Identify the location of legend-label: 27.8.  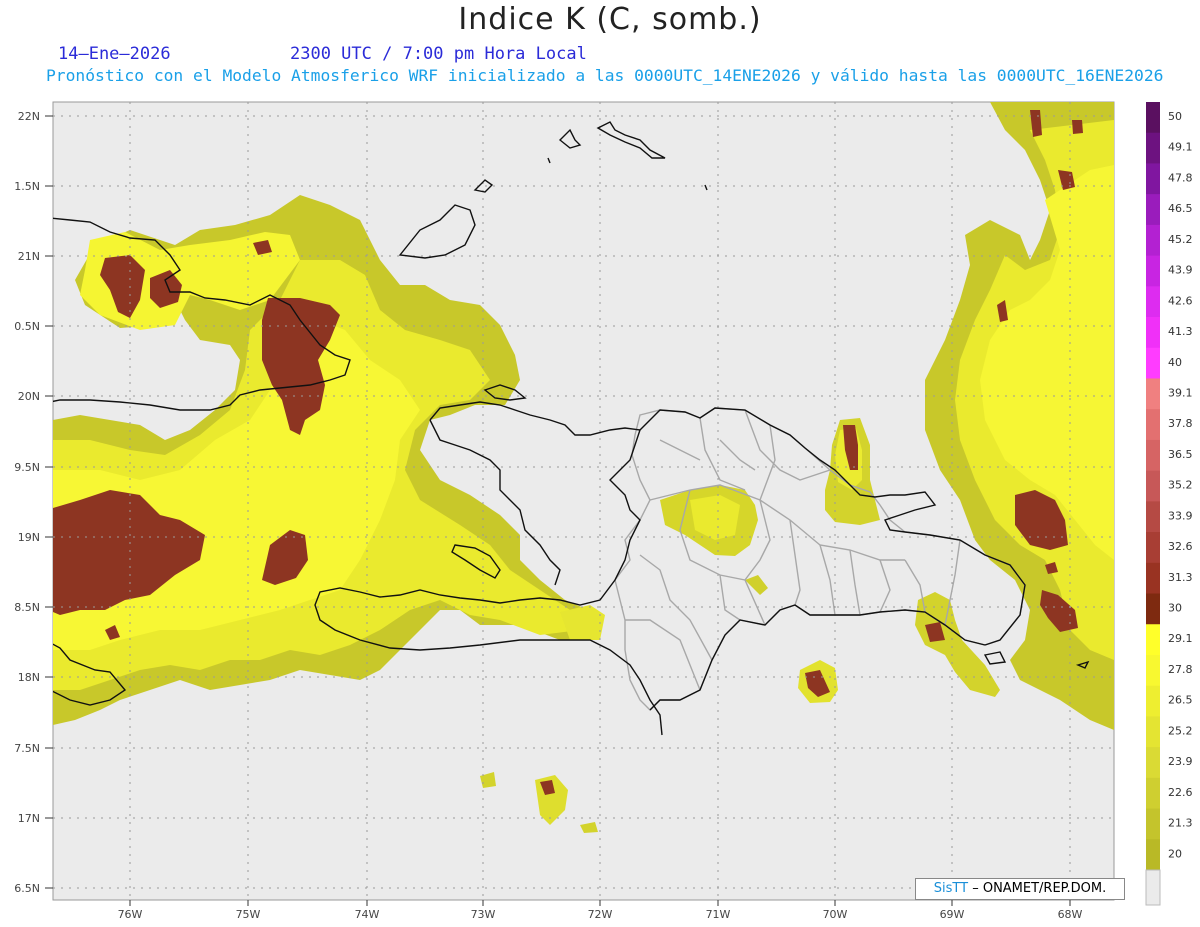
(1180, 669).